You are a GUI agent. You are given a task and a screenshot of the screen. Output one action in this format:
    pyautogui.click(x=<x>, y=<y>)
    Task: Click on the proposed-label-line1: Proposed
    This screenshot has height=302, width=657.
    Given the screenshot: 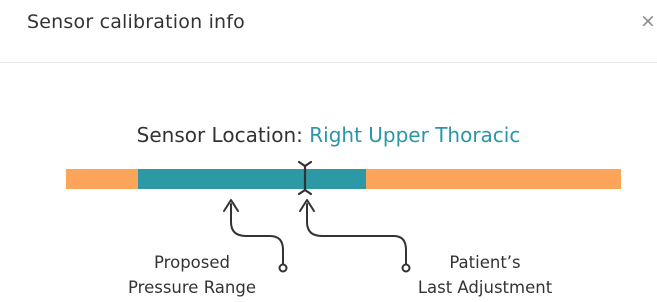 What is the action you would take?
    pyautogui.click(x=192, y=262)
    